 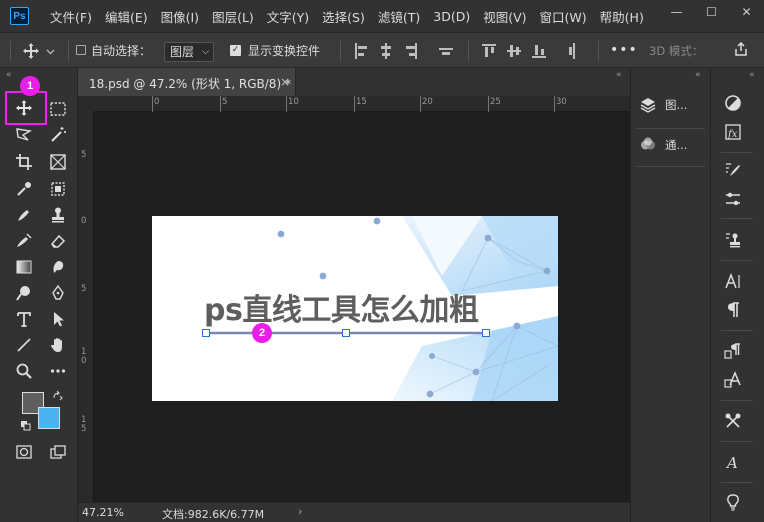 I want to click on clone-stamp-tool, so click(x=58, y=215).